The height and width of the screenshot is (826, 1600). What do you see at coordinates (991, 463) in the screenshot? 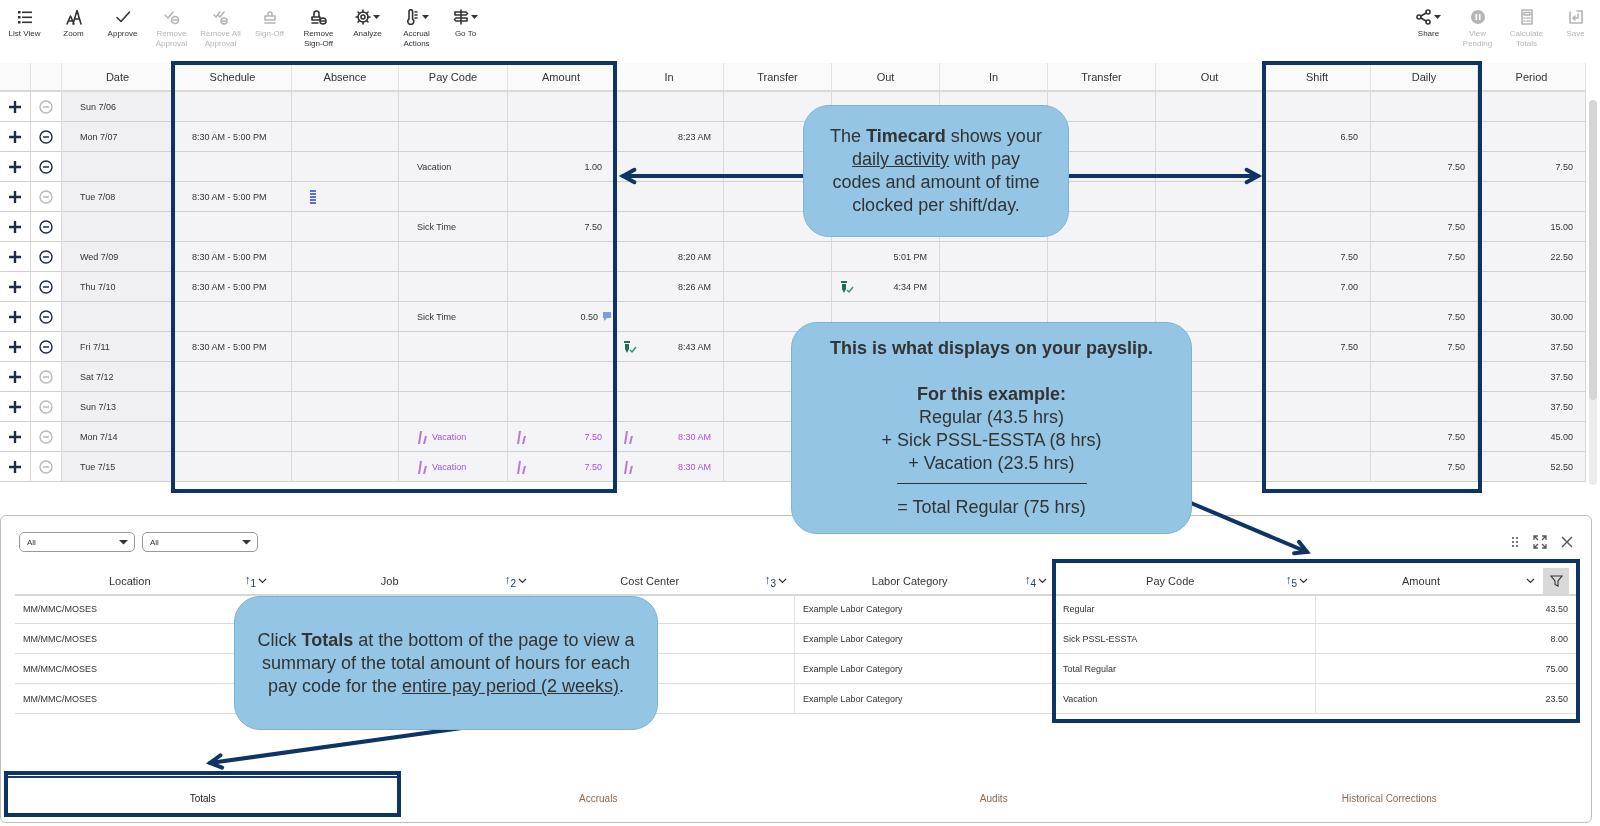
I see `callout-line: + Vacation (23.5 hrs)` at bounding box center [991, 463].